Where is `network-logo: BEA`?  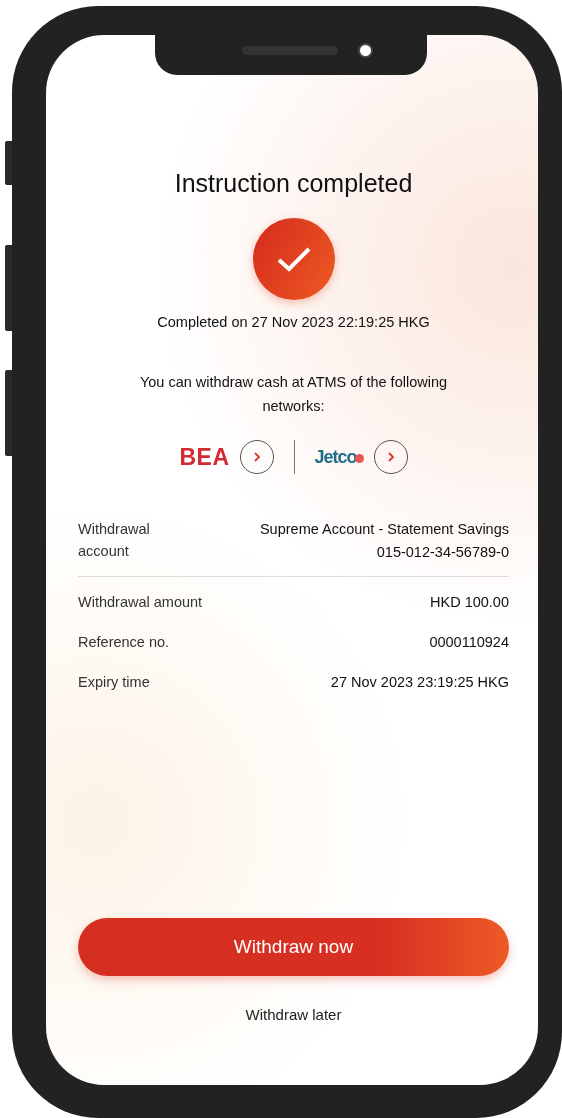
network-logo: BEA is located at coordinates (204, 457).